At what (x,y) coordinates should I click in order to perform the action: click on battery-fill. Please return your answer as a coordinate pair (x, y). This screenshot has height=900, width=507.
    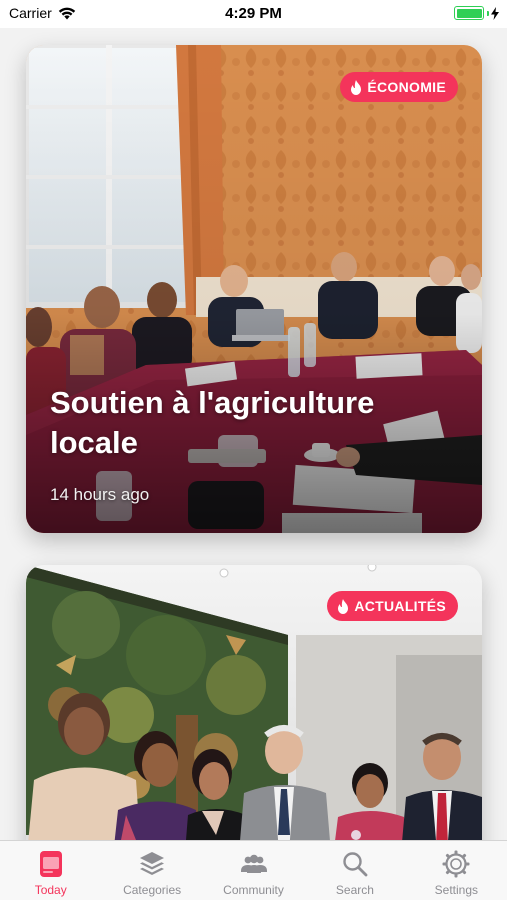
    Looking at the image, I should click on (469, 13).